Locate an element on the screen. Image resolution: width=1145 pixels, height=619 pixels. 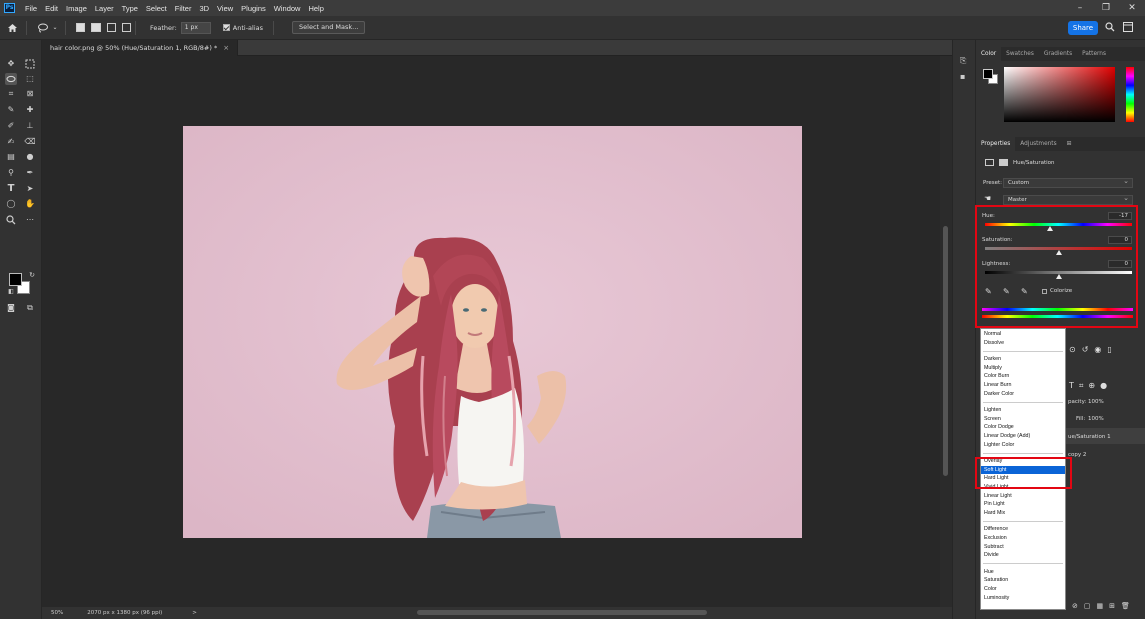
brush-tool-icon: ✐ is located at coordinates (11, 126).